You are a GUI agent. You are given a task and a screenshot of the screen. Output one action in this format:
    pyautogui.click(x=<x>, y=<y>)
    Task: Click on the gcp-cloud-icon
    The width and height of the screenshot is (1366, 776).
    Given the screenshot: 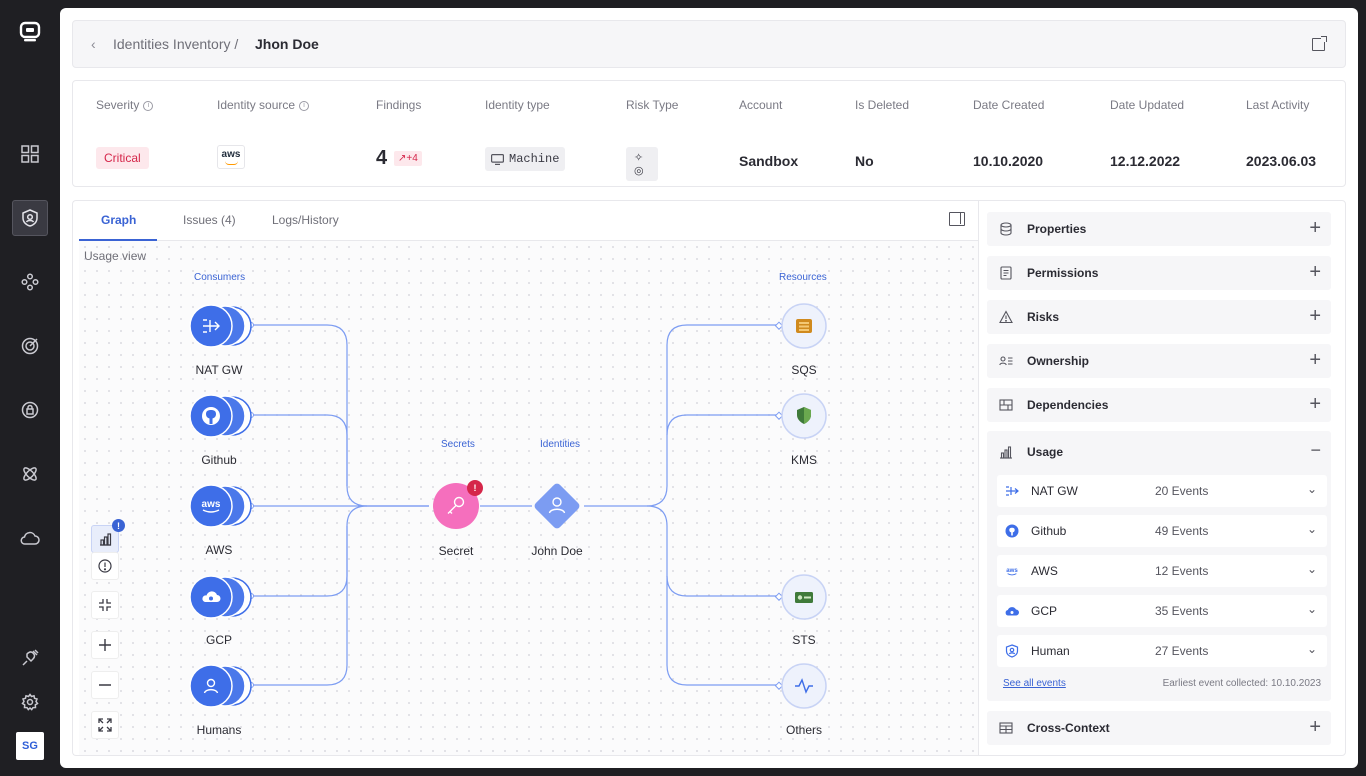 What is the action you would take?
    pyautogui.click(x=1012, y=611)
    